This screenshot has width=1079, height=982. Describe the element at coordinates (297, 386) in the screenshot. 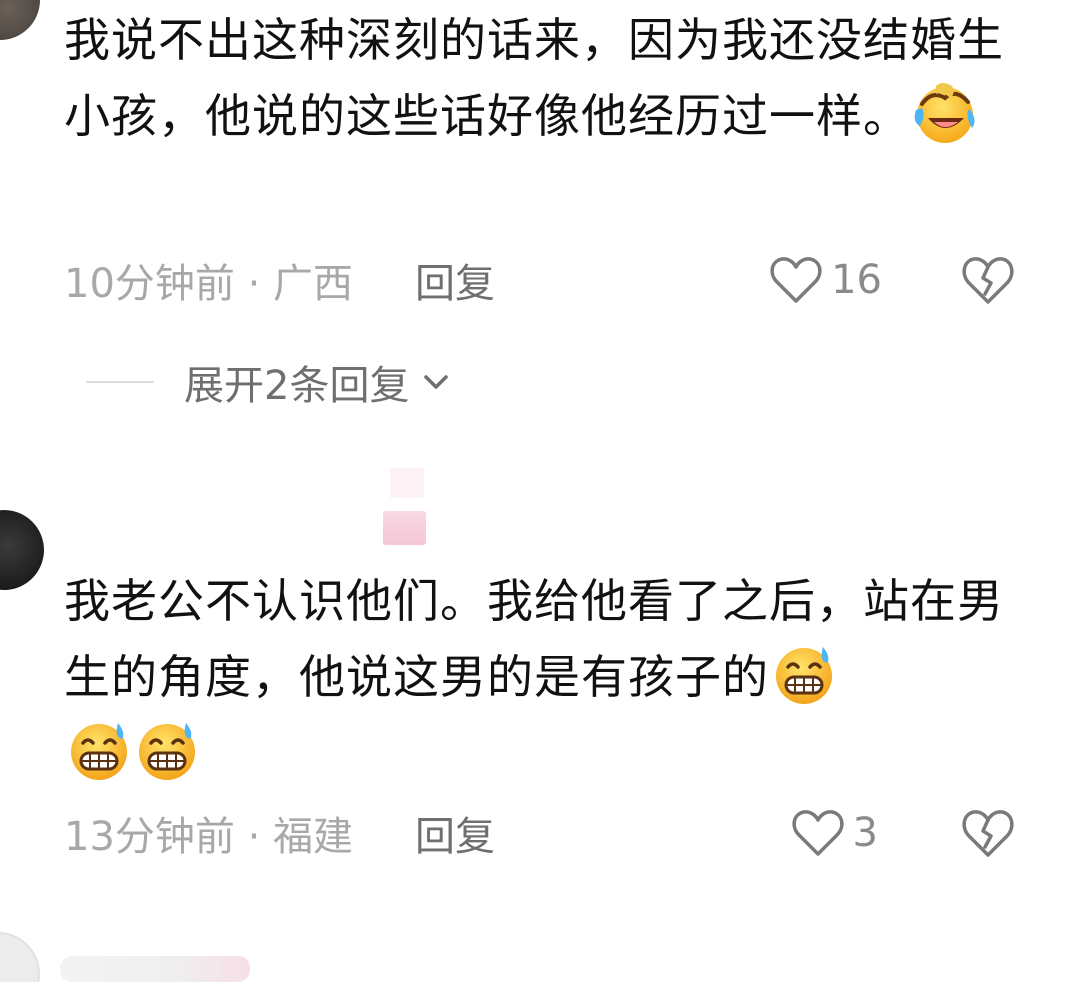

I see `expand-replies-label: 展开2条回复` at that location.